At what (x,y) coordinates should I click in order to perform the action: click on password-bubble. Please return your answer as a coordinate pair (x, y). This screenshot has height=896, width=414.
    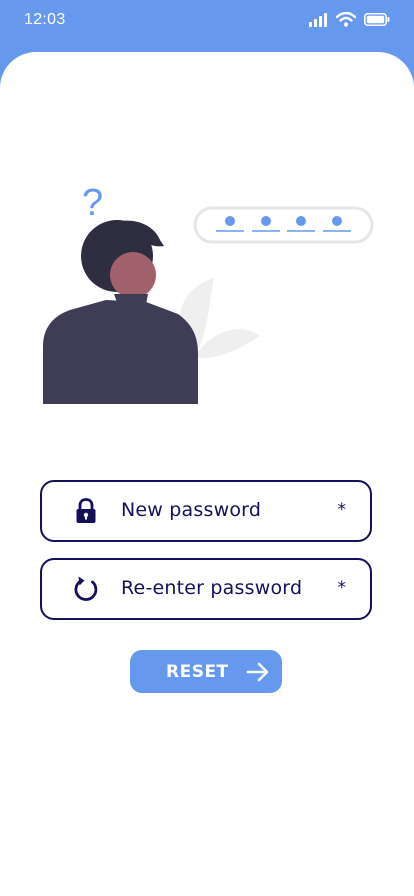
    Looking at the image, I should click on (283, 225).